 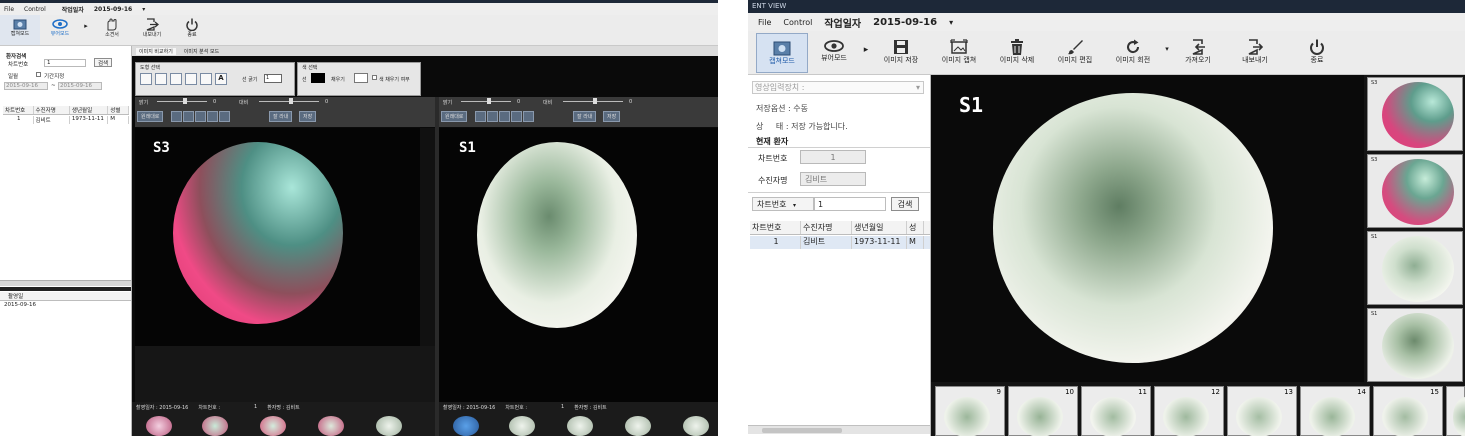 What do you see at coordinates (65, 63) in the screenshot?
I see `chart-no-input: 1` at bounding box center [65, 63].